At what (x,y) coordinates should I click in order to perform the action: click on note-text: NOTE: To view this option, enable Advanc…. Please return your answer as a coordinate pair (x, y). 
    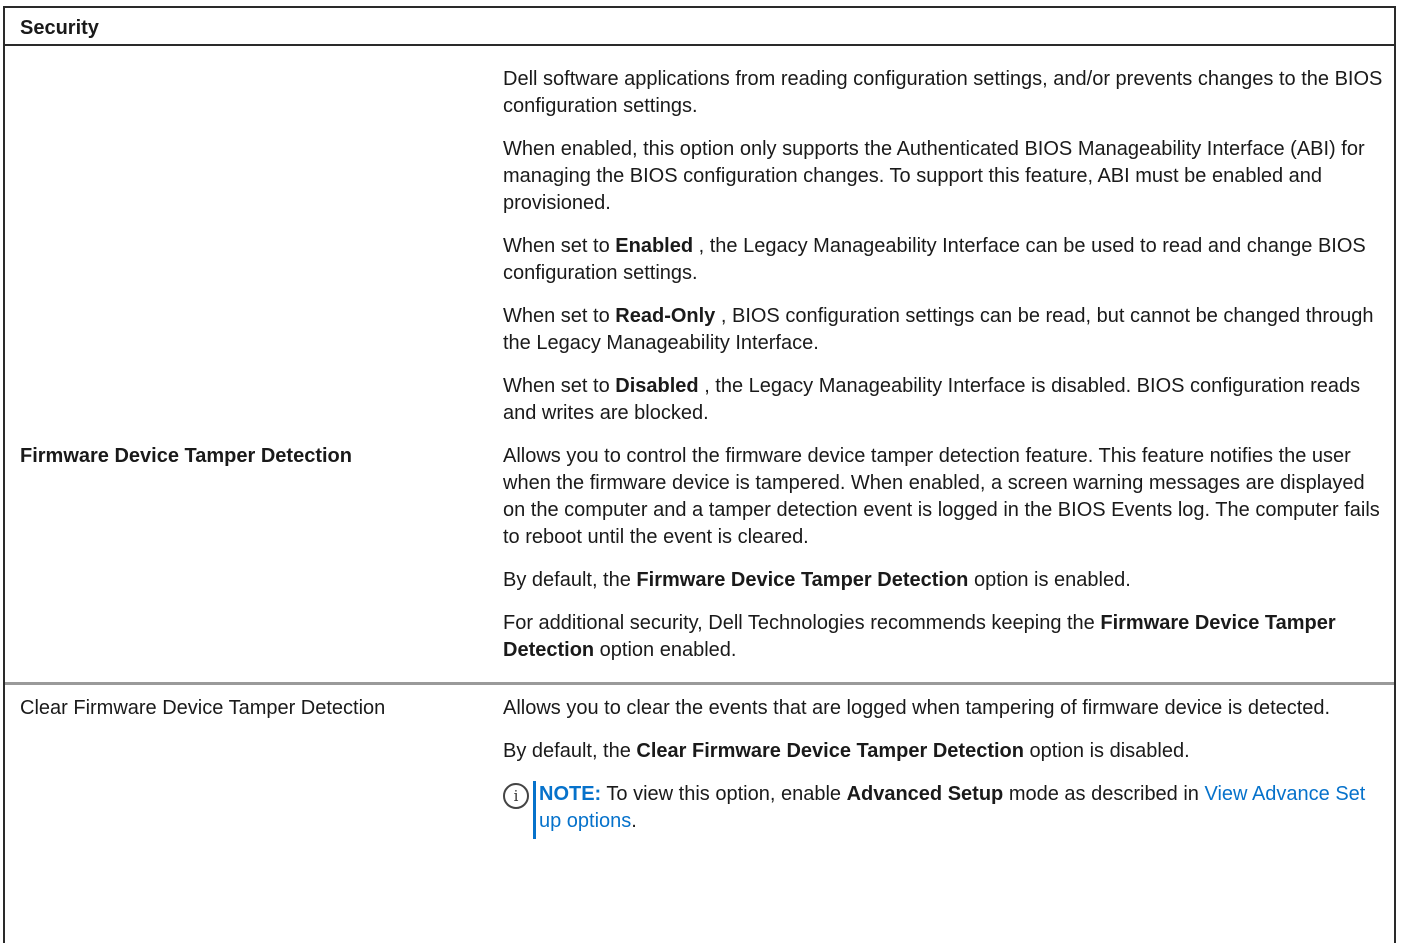
    Looking at the image, I should click on (952, 807).